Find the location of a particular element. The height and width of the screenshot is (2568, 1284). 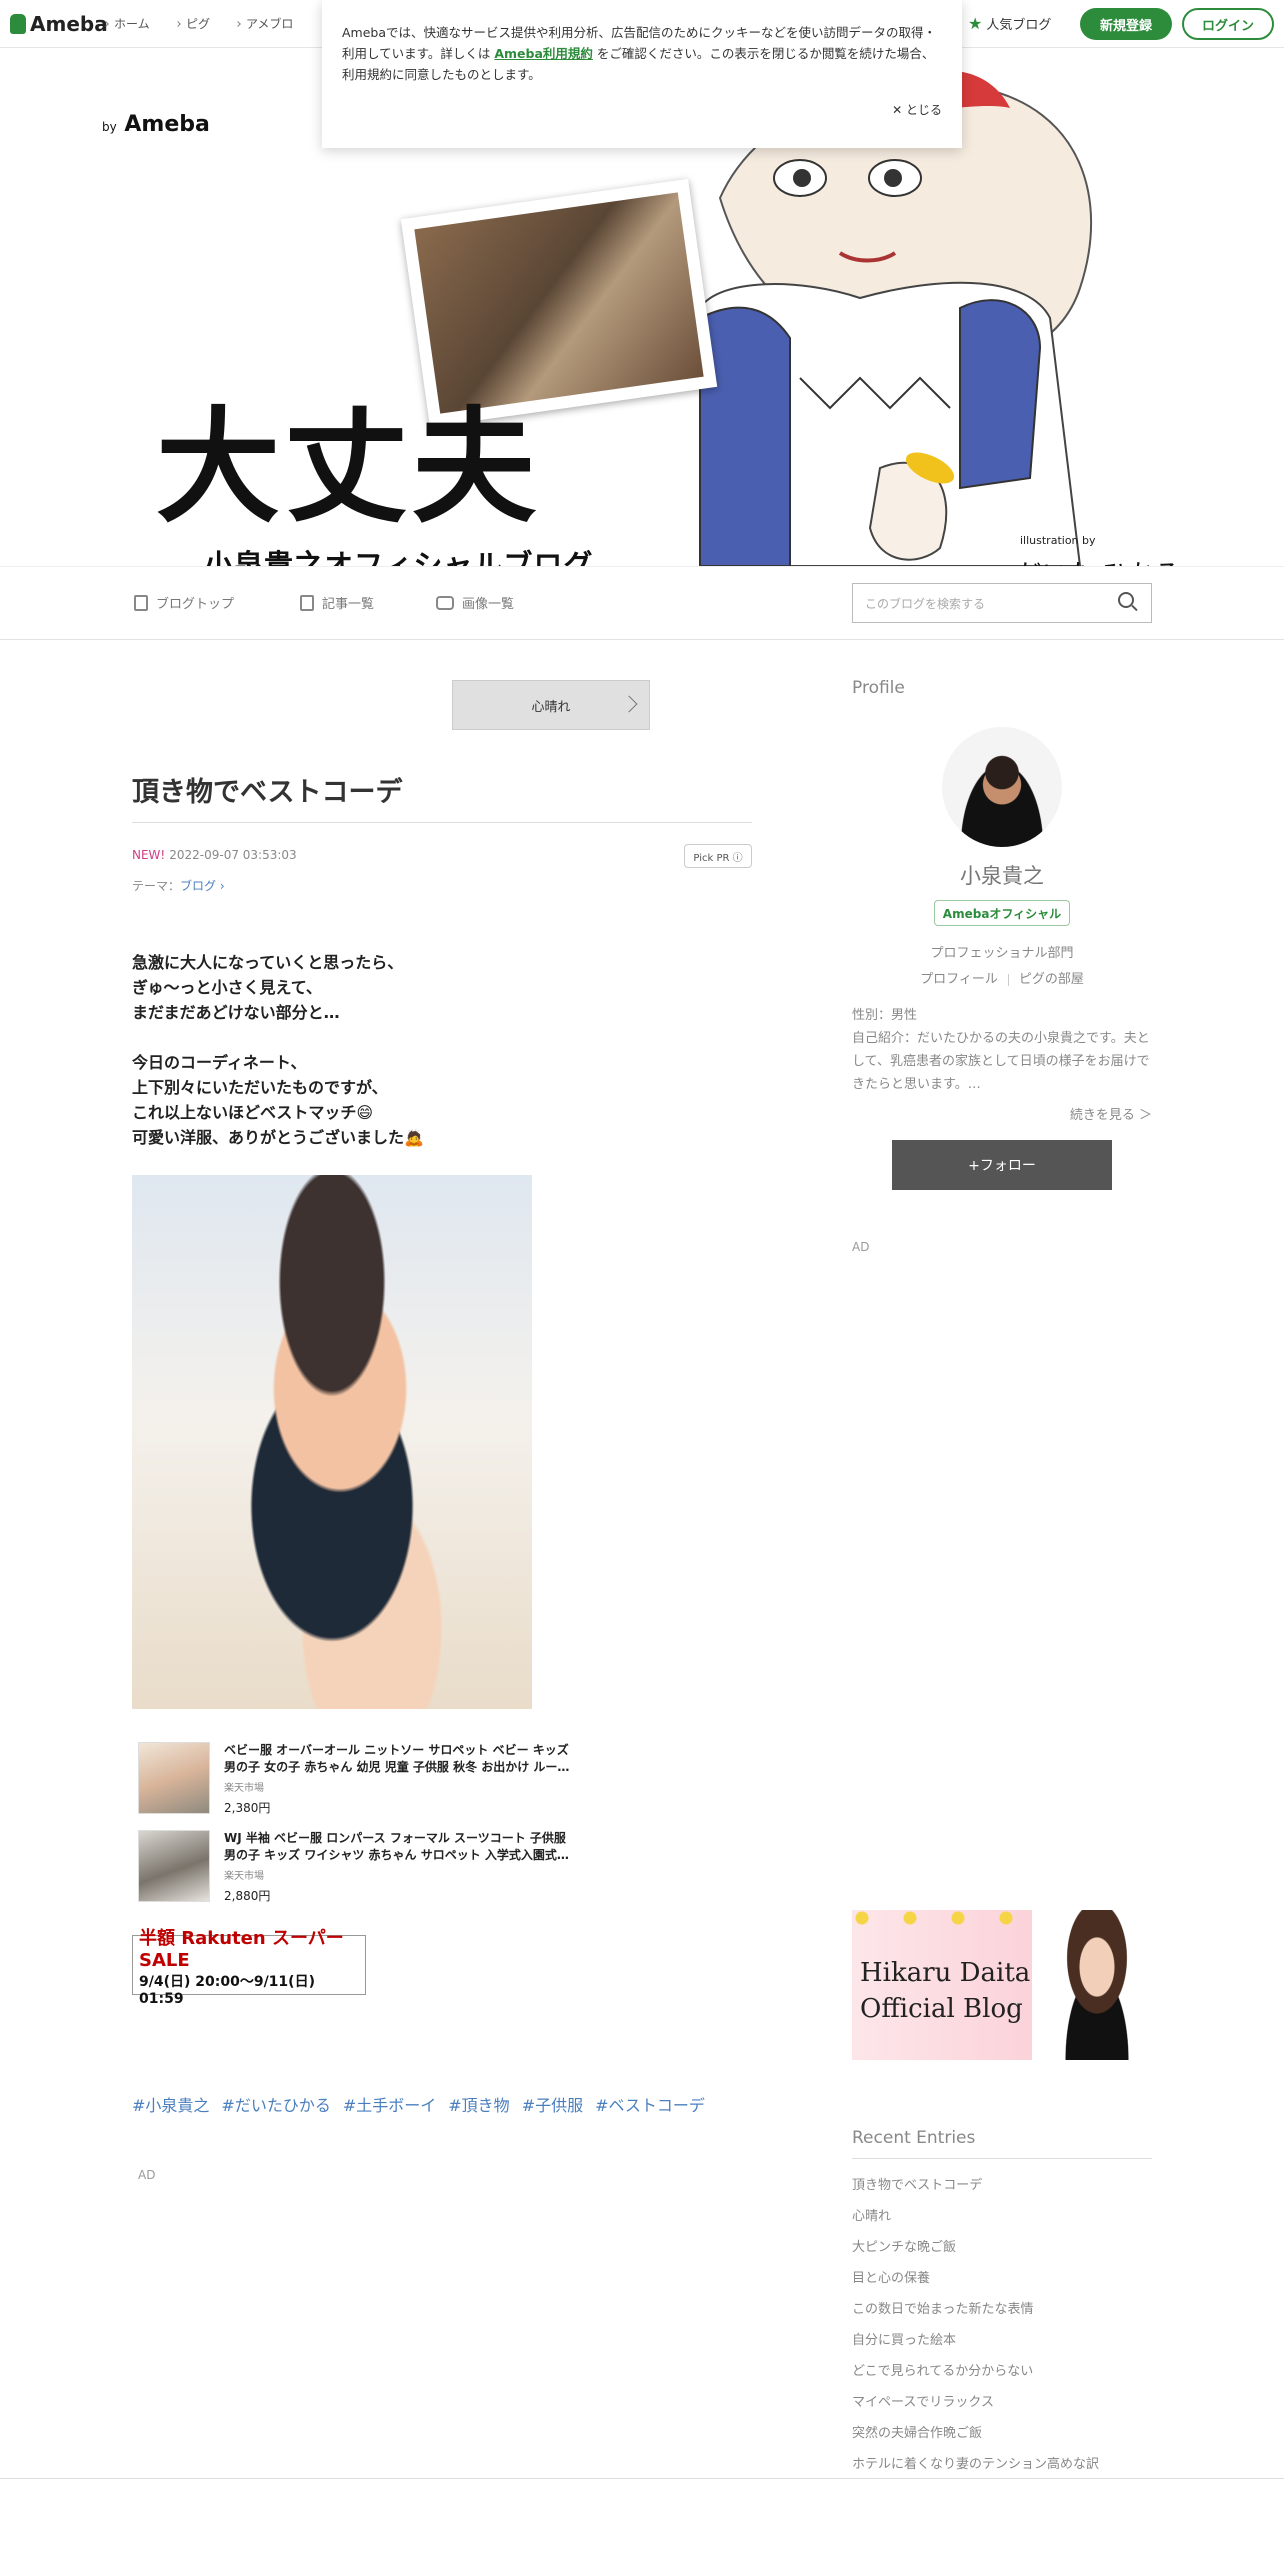

blog-subtitle: 小泉貴之オフィシャルブログ is located at coordinates (399, 557).